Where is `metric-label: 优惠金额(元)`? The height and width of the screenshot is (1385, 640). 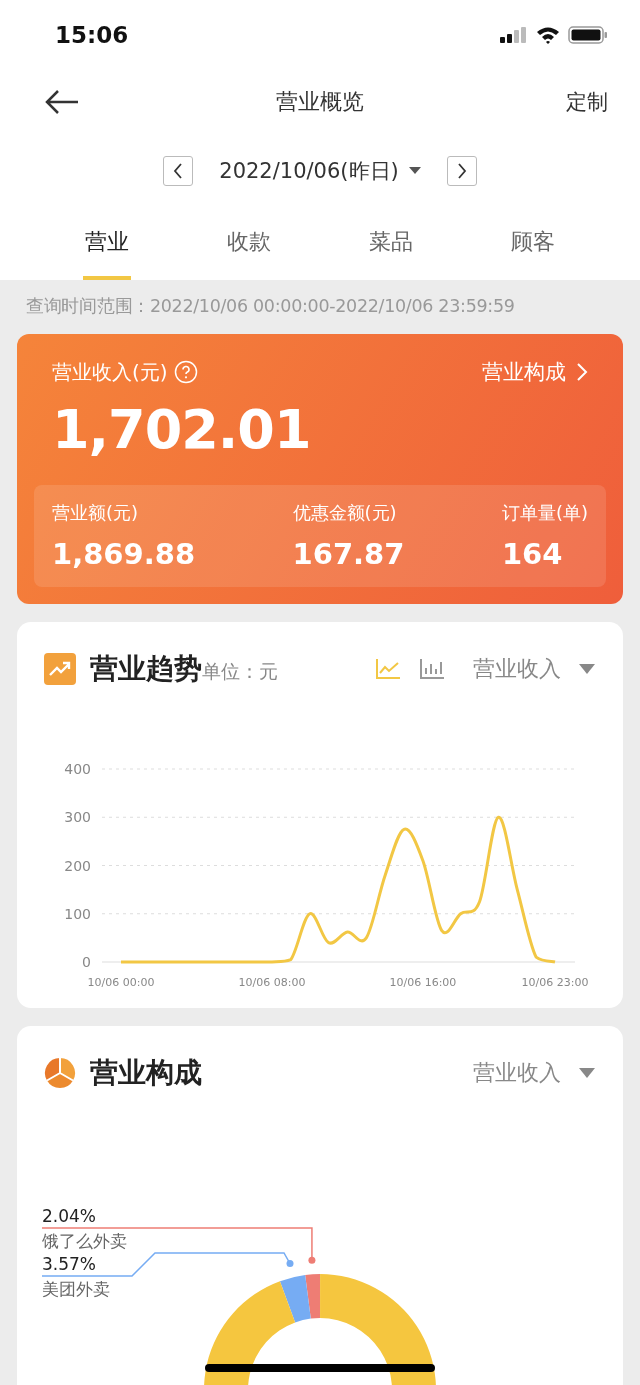
metric-label: 优惠金额(元) is located at coordinates (345, 513).